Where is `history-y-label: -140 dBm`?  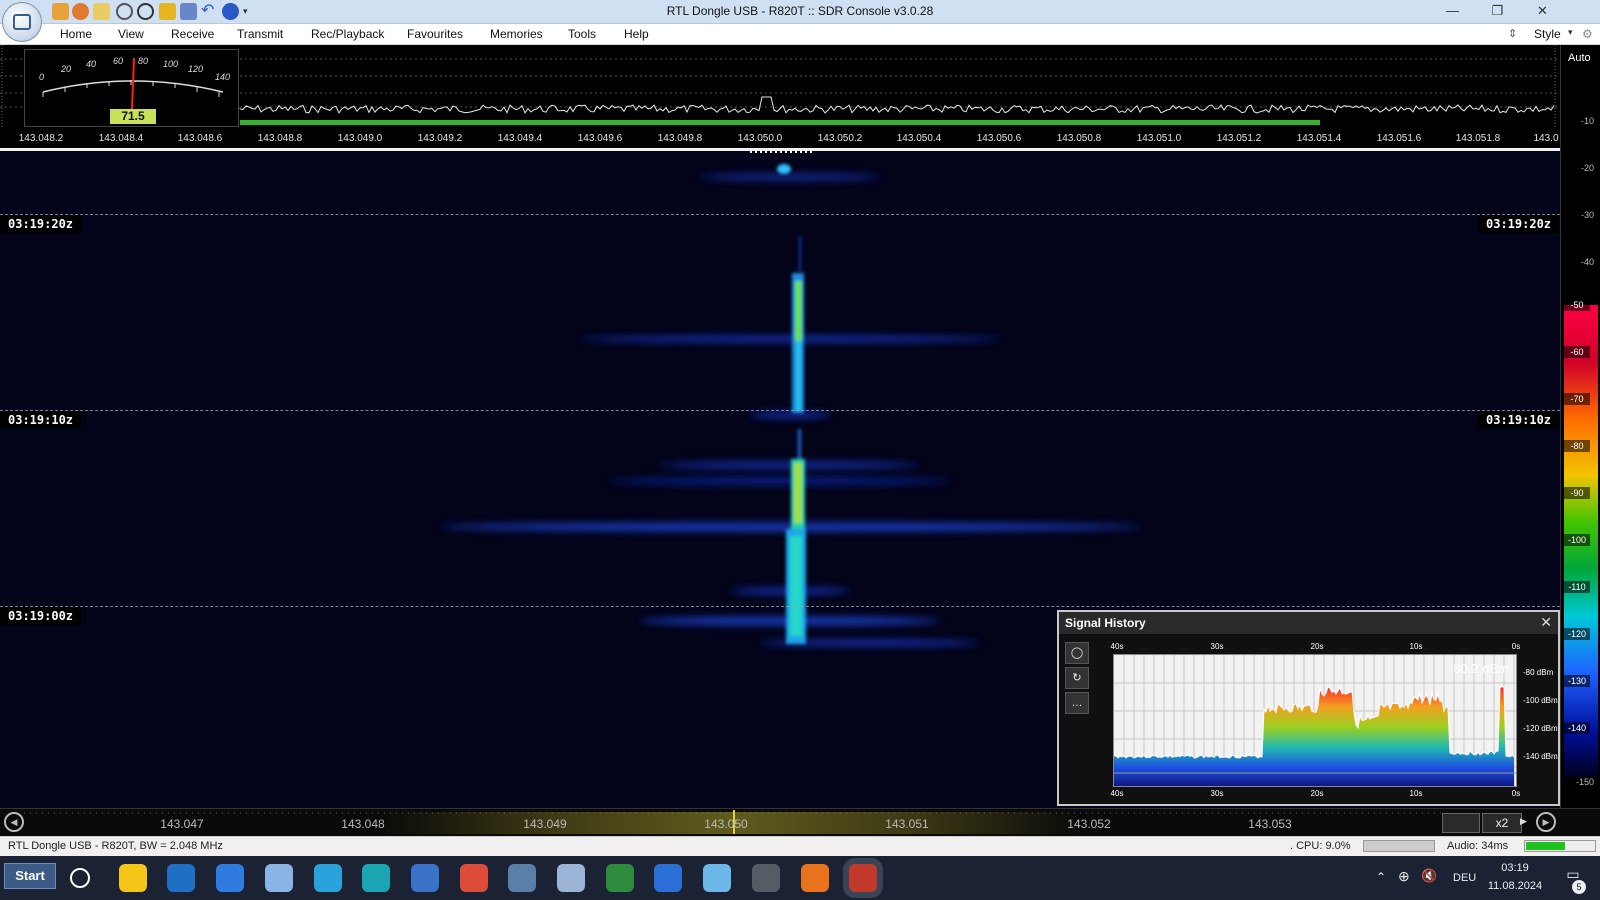
history-y-label: -140 dBm is located at coordinates (1540, 756).